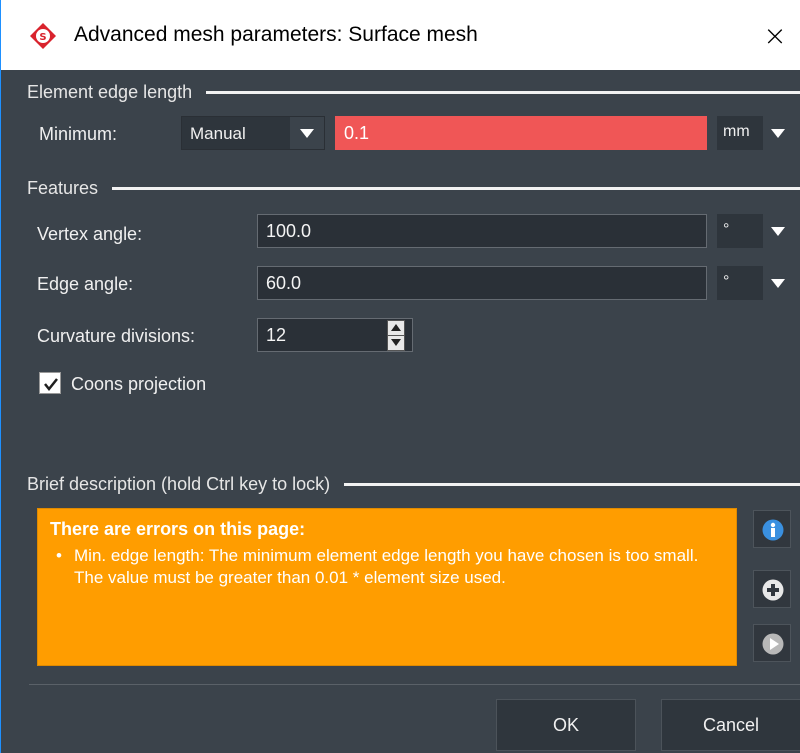 This screenshot has width=800, height=753. I want to click on length-unit-dropdown: mm, so click(755, 133).